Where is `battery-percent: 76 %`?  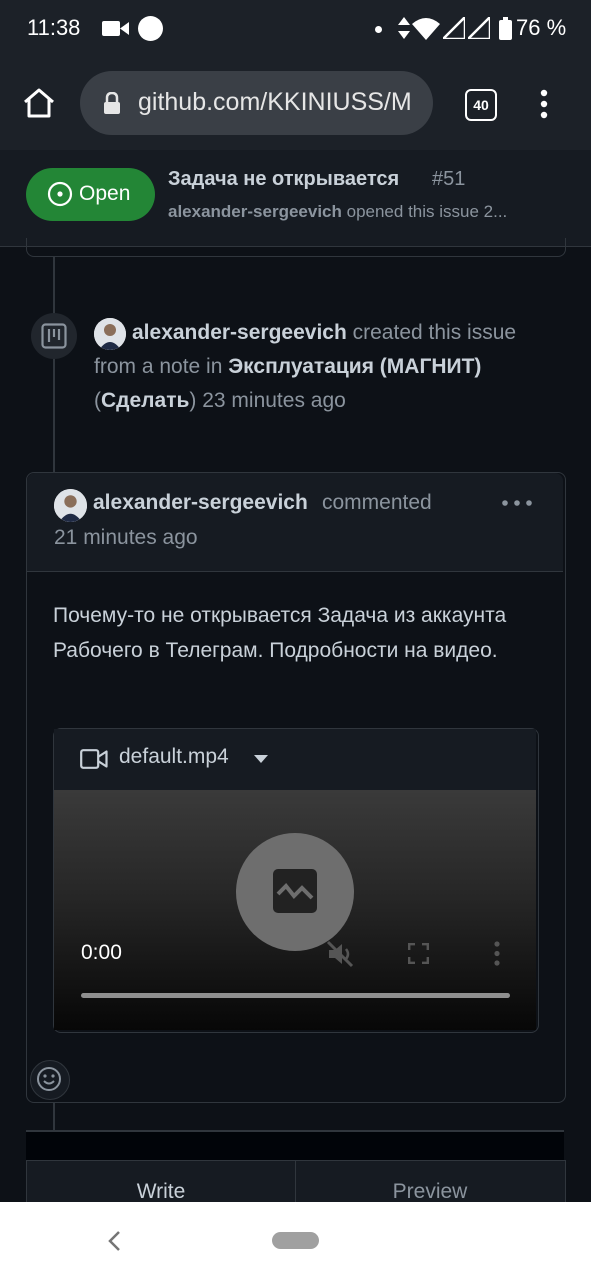
battery-percent: 76 % is located at coordinates (541, 27).